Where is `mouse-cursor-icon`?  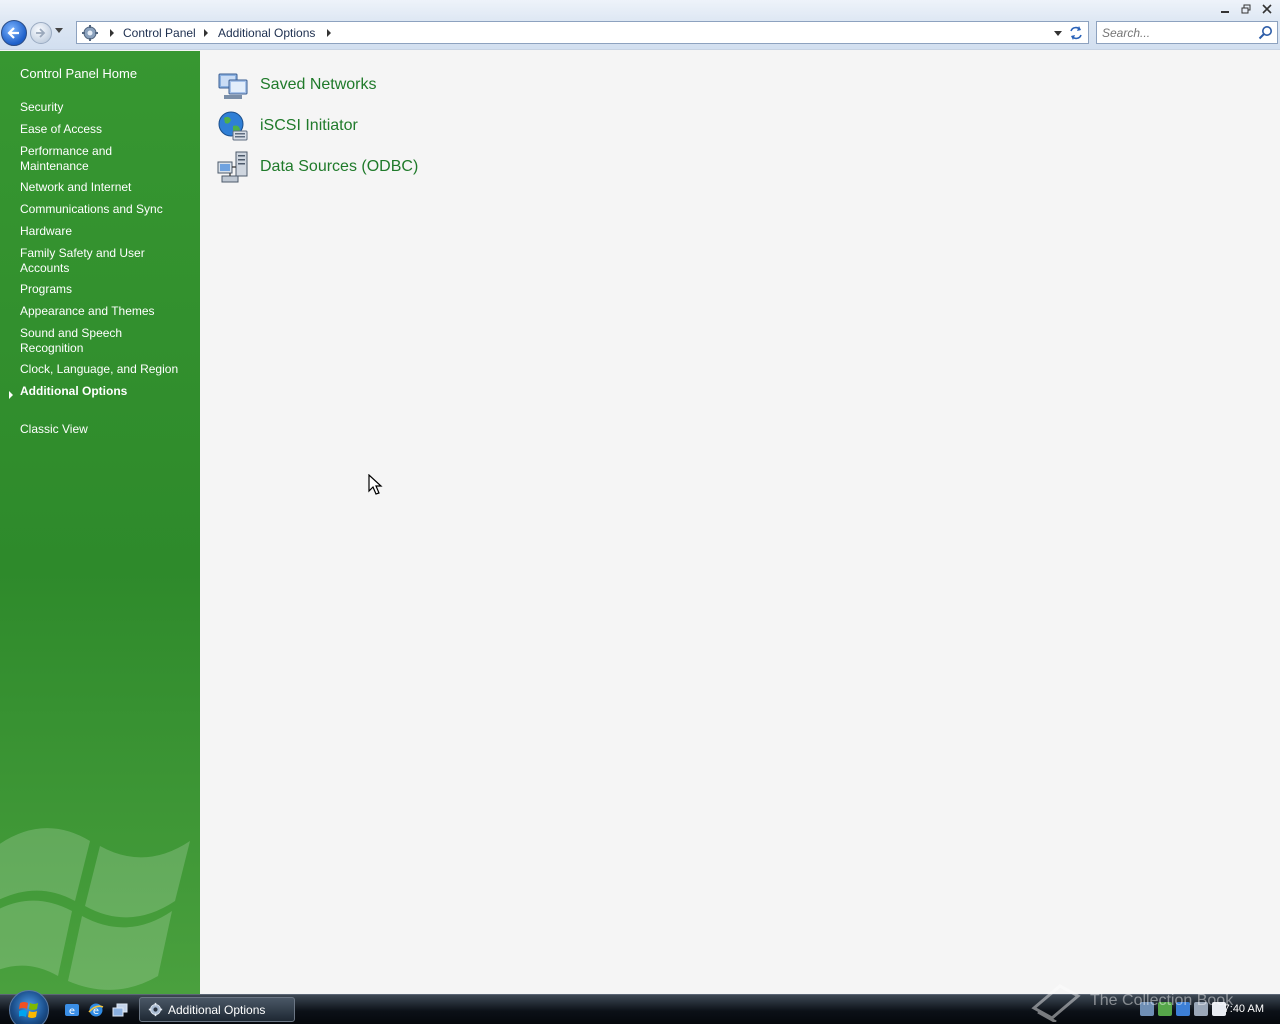 mouse-cursor-icon is located at coordinates (375, 484).